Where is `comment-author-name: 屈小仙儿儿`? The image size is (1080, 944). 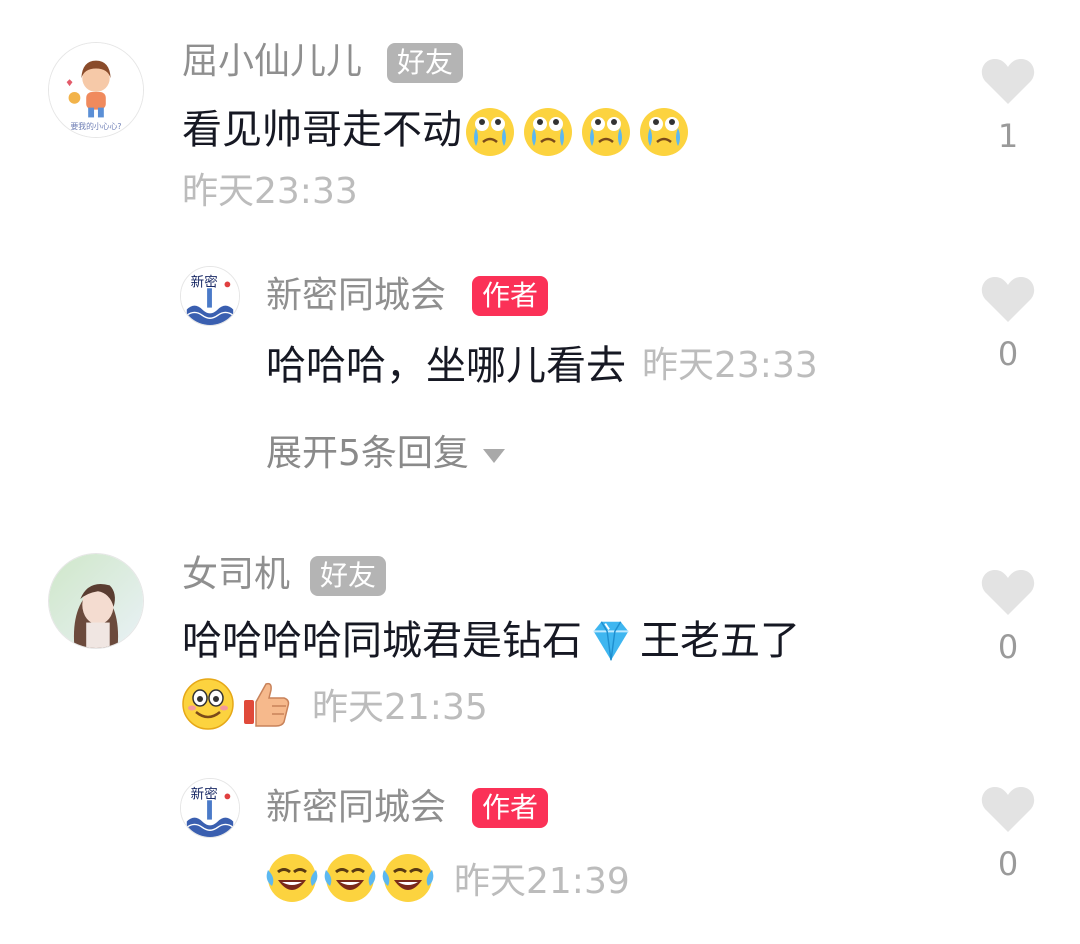
comment-author-name: 屈小仙儿儿 is located at coordinates (272, 62).